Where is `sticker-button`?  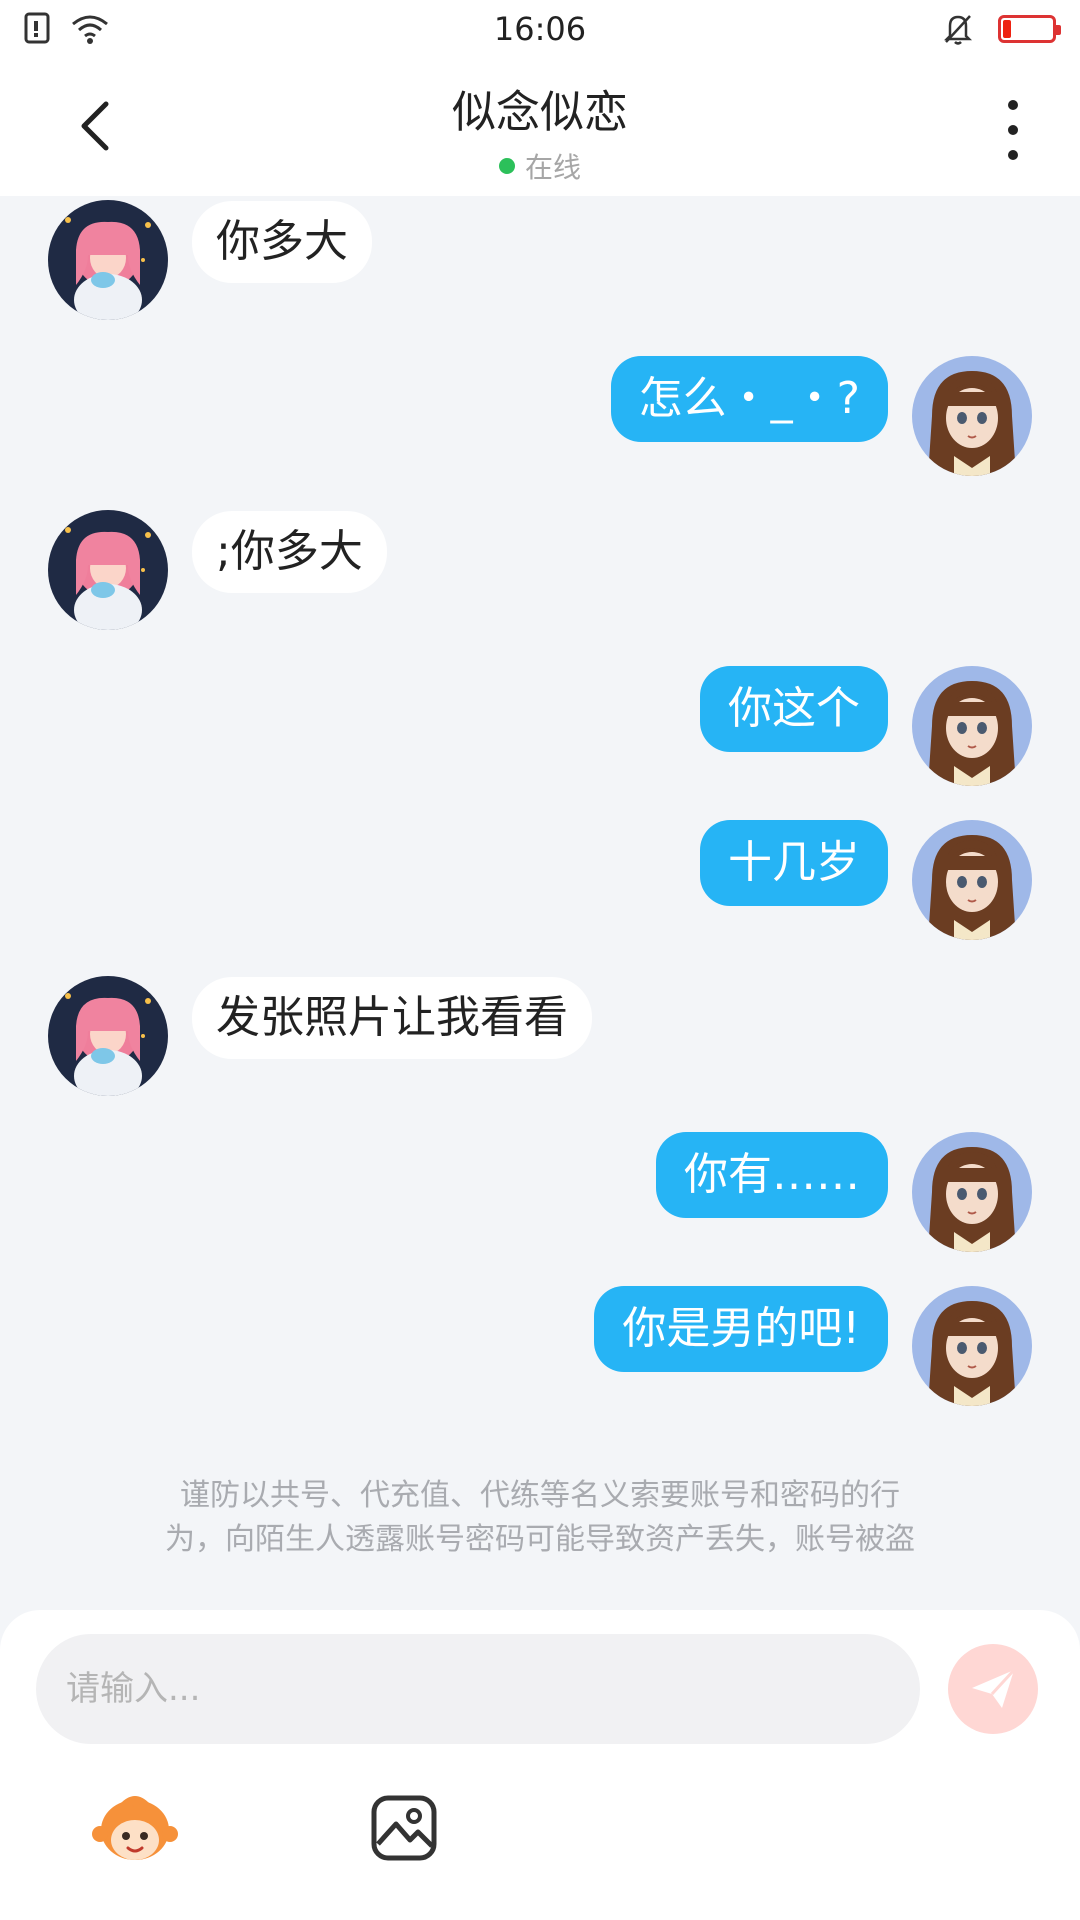 sticker-button is located at coordinates (135, 1828).